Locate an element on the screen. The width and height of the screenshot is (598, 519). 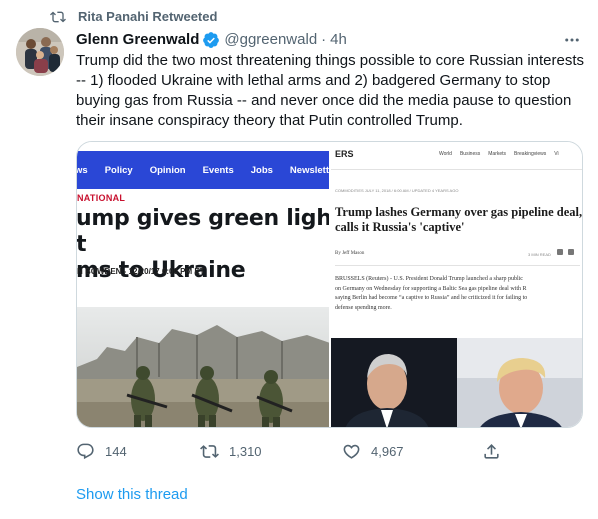
article-nav-item: ws is located at coordinates (82, 170).